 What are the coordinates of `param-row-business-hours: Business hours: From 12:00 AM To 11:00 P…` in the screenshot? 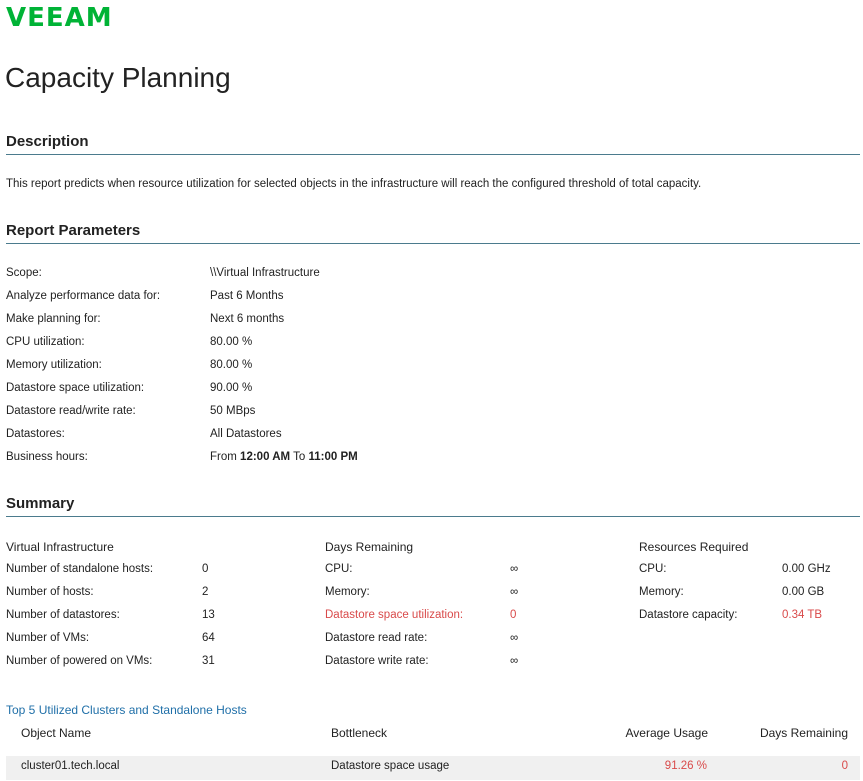 It's located at (182, 460).